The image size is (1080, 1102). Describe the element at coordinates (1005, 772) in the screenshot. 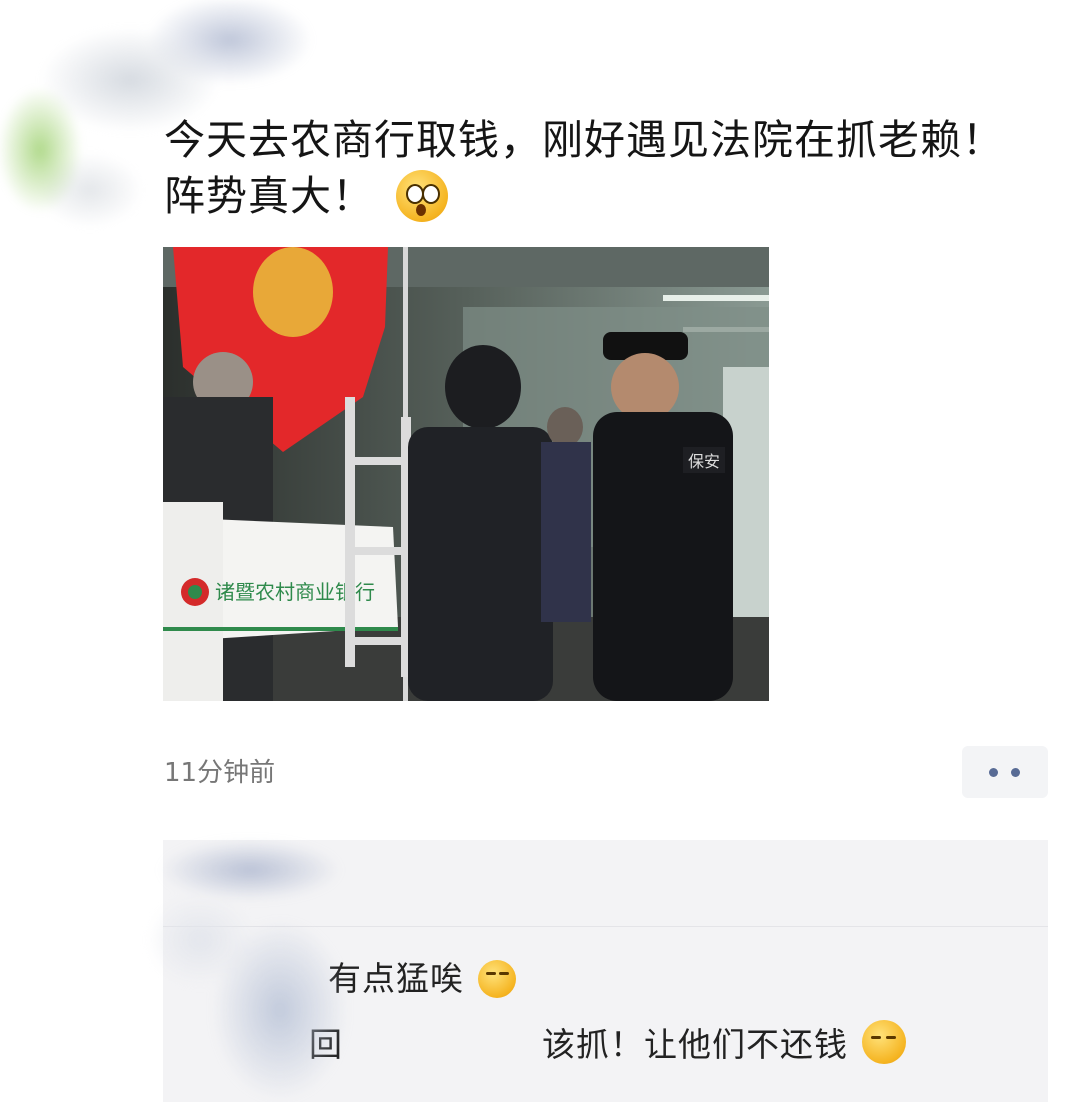

I see `more-actions-button` at that location.